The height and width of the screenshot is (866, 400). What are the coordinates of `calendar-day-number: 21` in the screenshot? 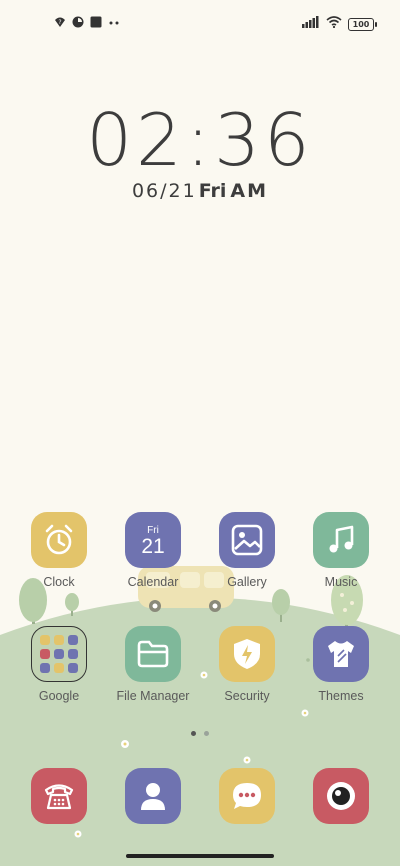 It's located at (153, 546).